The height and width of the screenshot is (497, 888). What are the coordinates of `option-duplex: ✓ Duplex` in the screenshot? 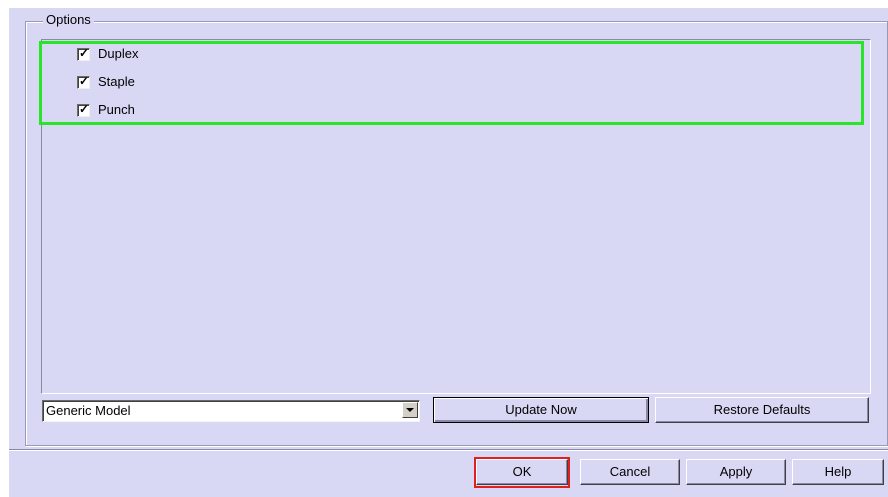 It's located at (107, 54).